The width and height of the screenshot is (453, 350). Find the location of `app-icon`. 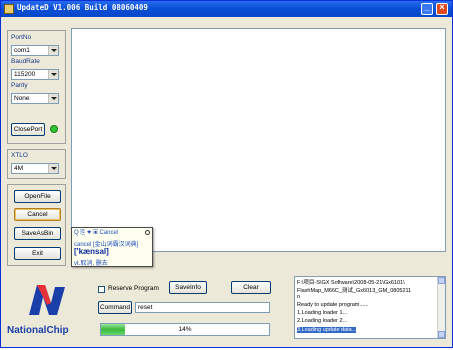

app-icon is located at coordinates (9, 9).